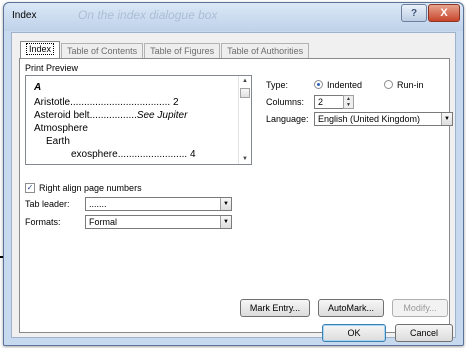 This screenshot has width=466, height=348. I want to click on type-label: Type:, so click(277, 85).